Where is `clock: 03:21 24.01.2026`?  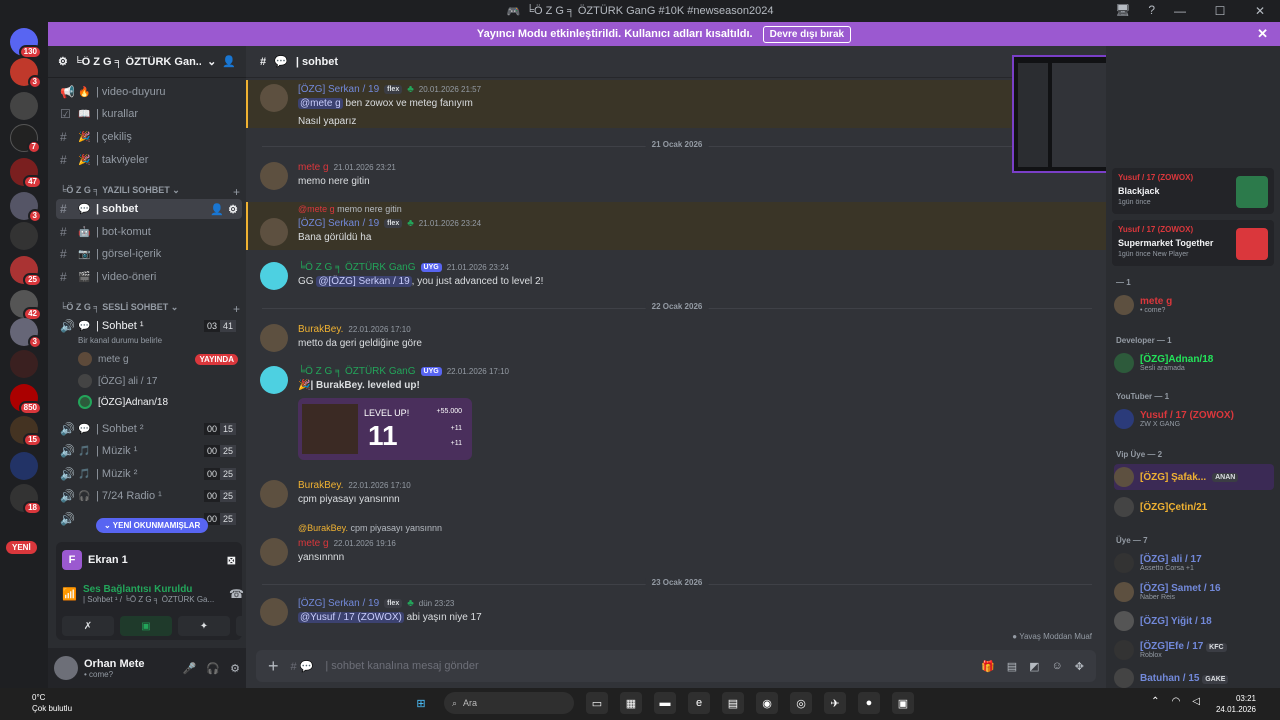 clock: 03:21 24.01.2026 is located at coordinates (1236, 704).